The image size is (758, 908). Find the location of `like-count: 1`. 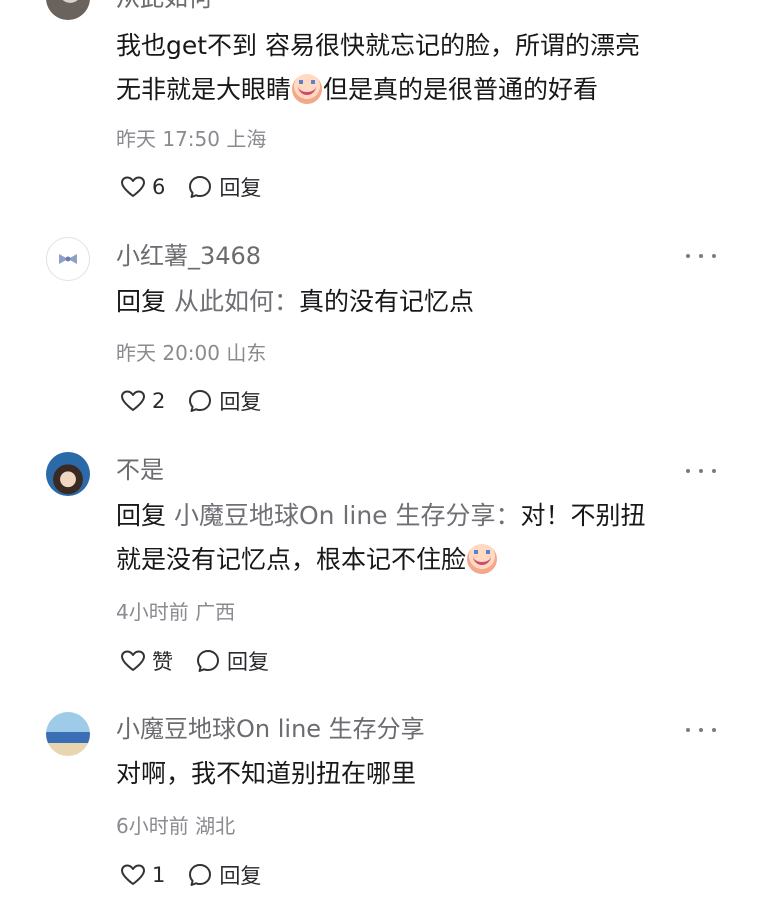

like-count: 1 is located at coordinates (159, 875).